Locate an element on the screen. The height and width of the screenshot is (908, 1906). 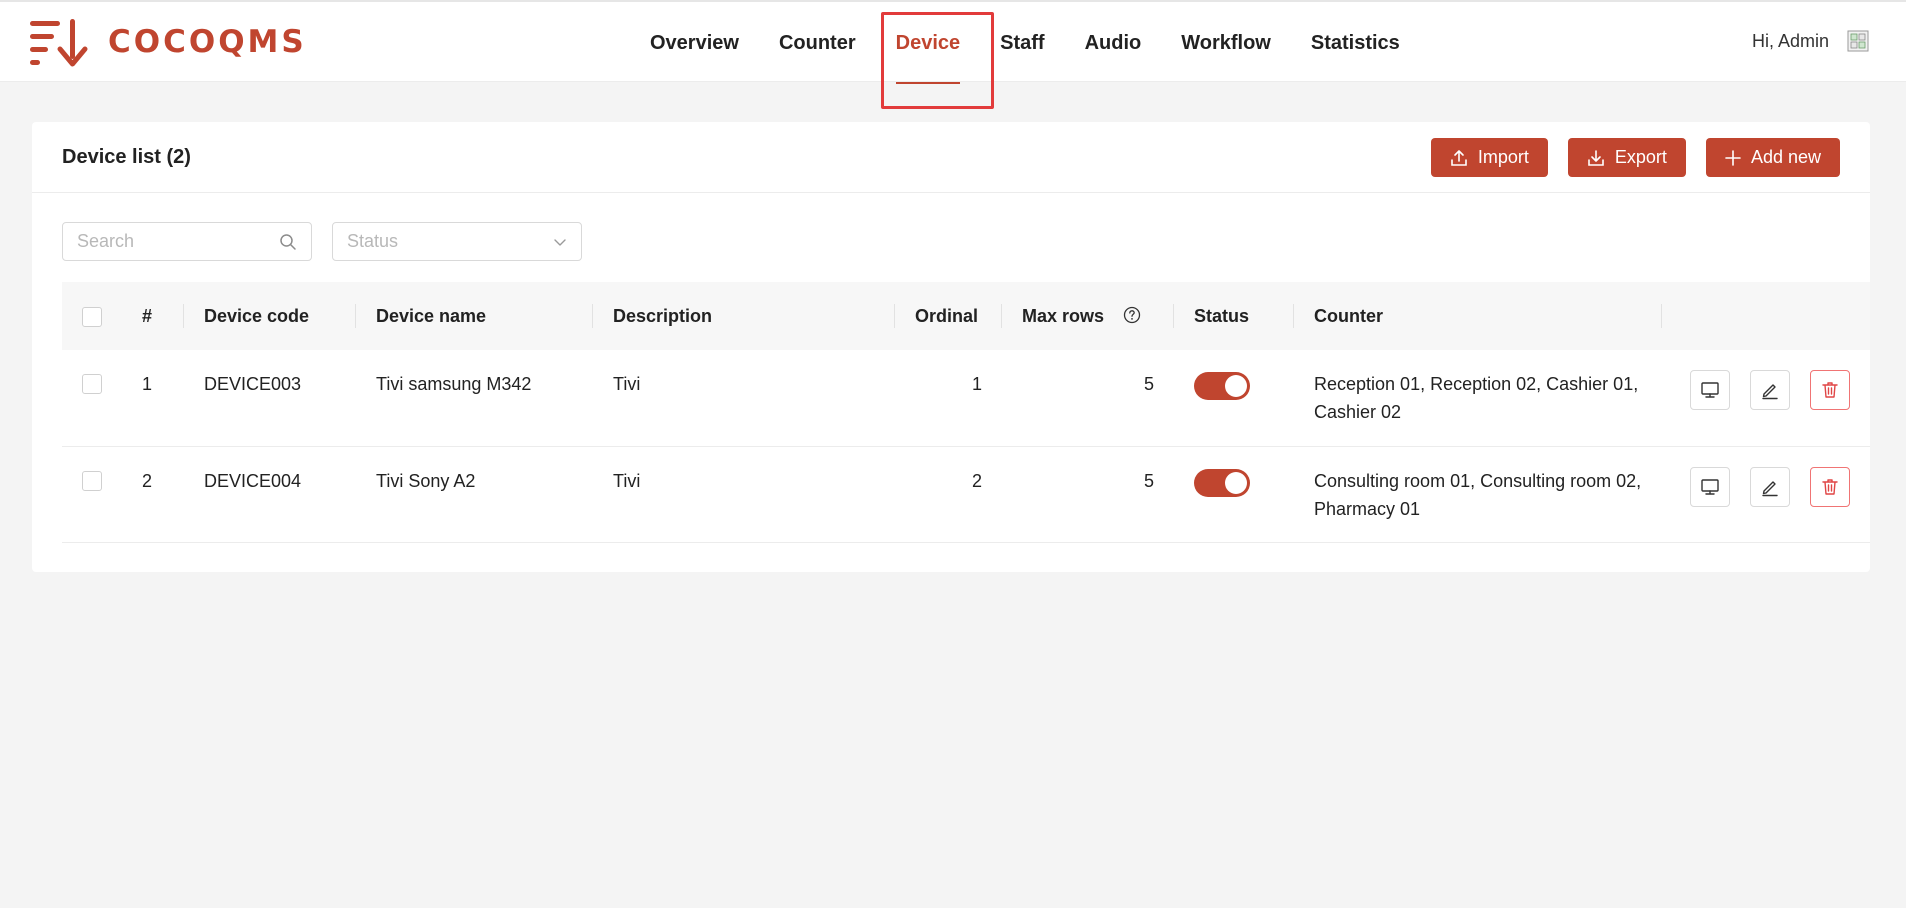
nav-workflow: Workflow is located at coordinates (1226, 43).